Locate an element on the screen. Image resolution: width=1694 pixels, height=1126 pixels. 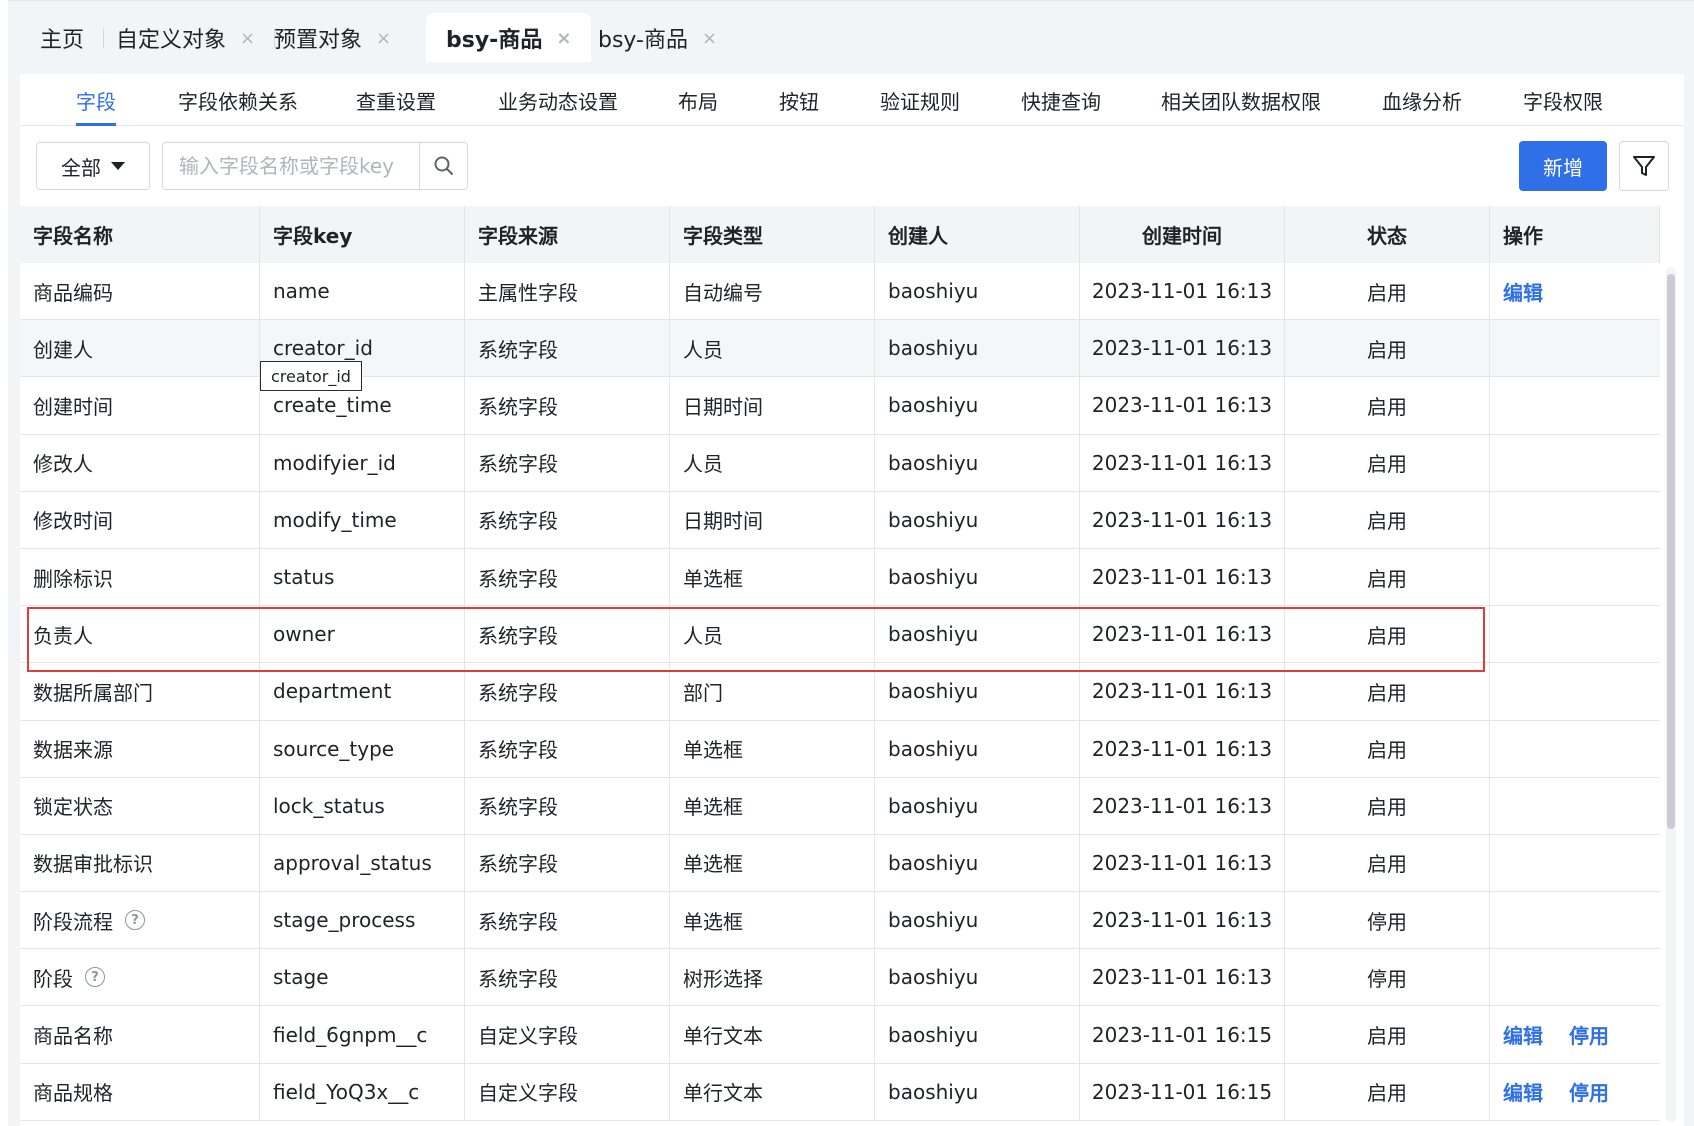
cell-field-name: 创建人 is located at coordinates (140, 348).